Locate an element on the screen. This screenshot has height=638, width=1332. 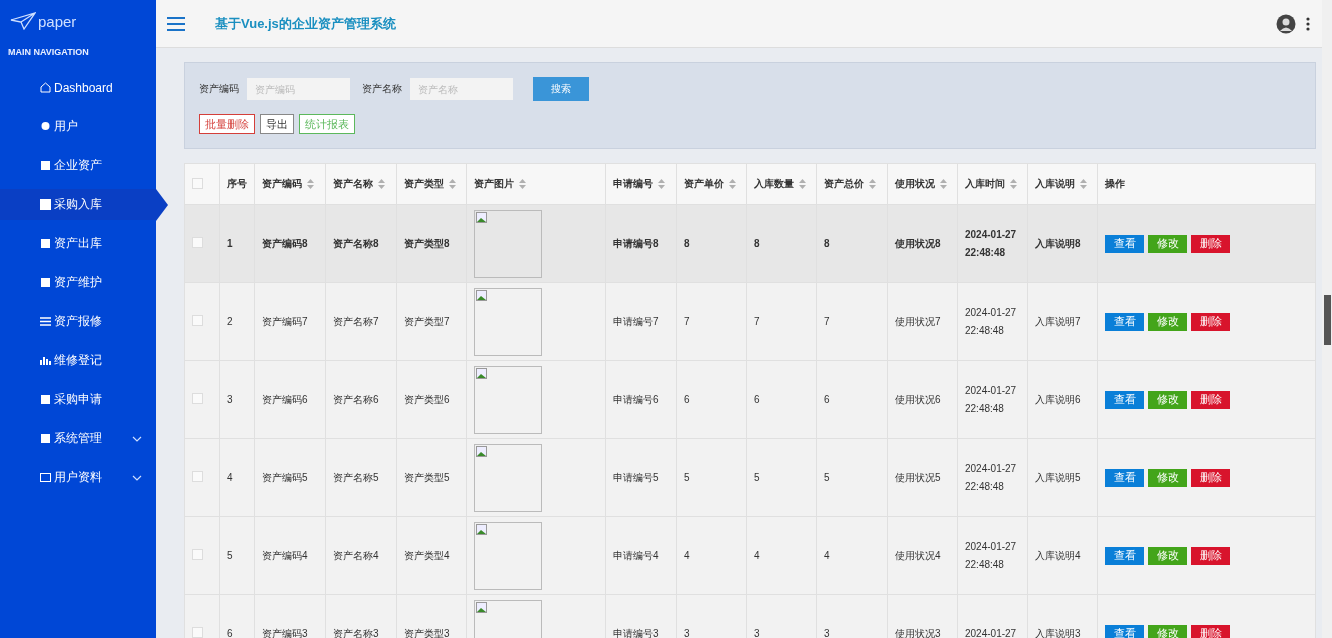
table-cell: 2 is located at coordinates (230, 321).